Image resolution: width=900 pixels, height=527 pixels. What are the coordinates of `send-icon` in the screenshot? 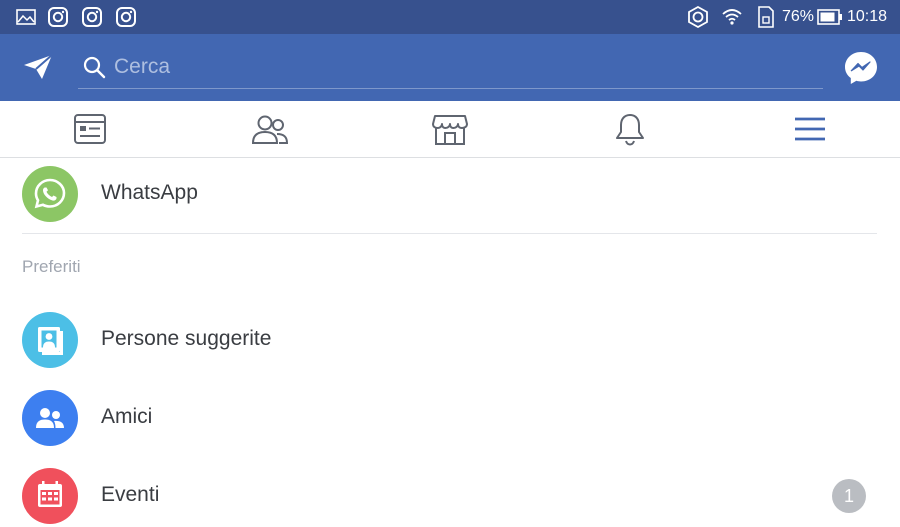 It's located at (38, 67).